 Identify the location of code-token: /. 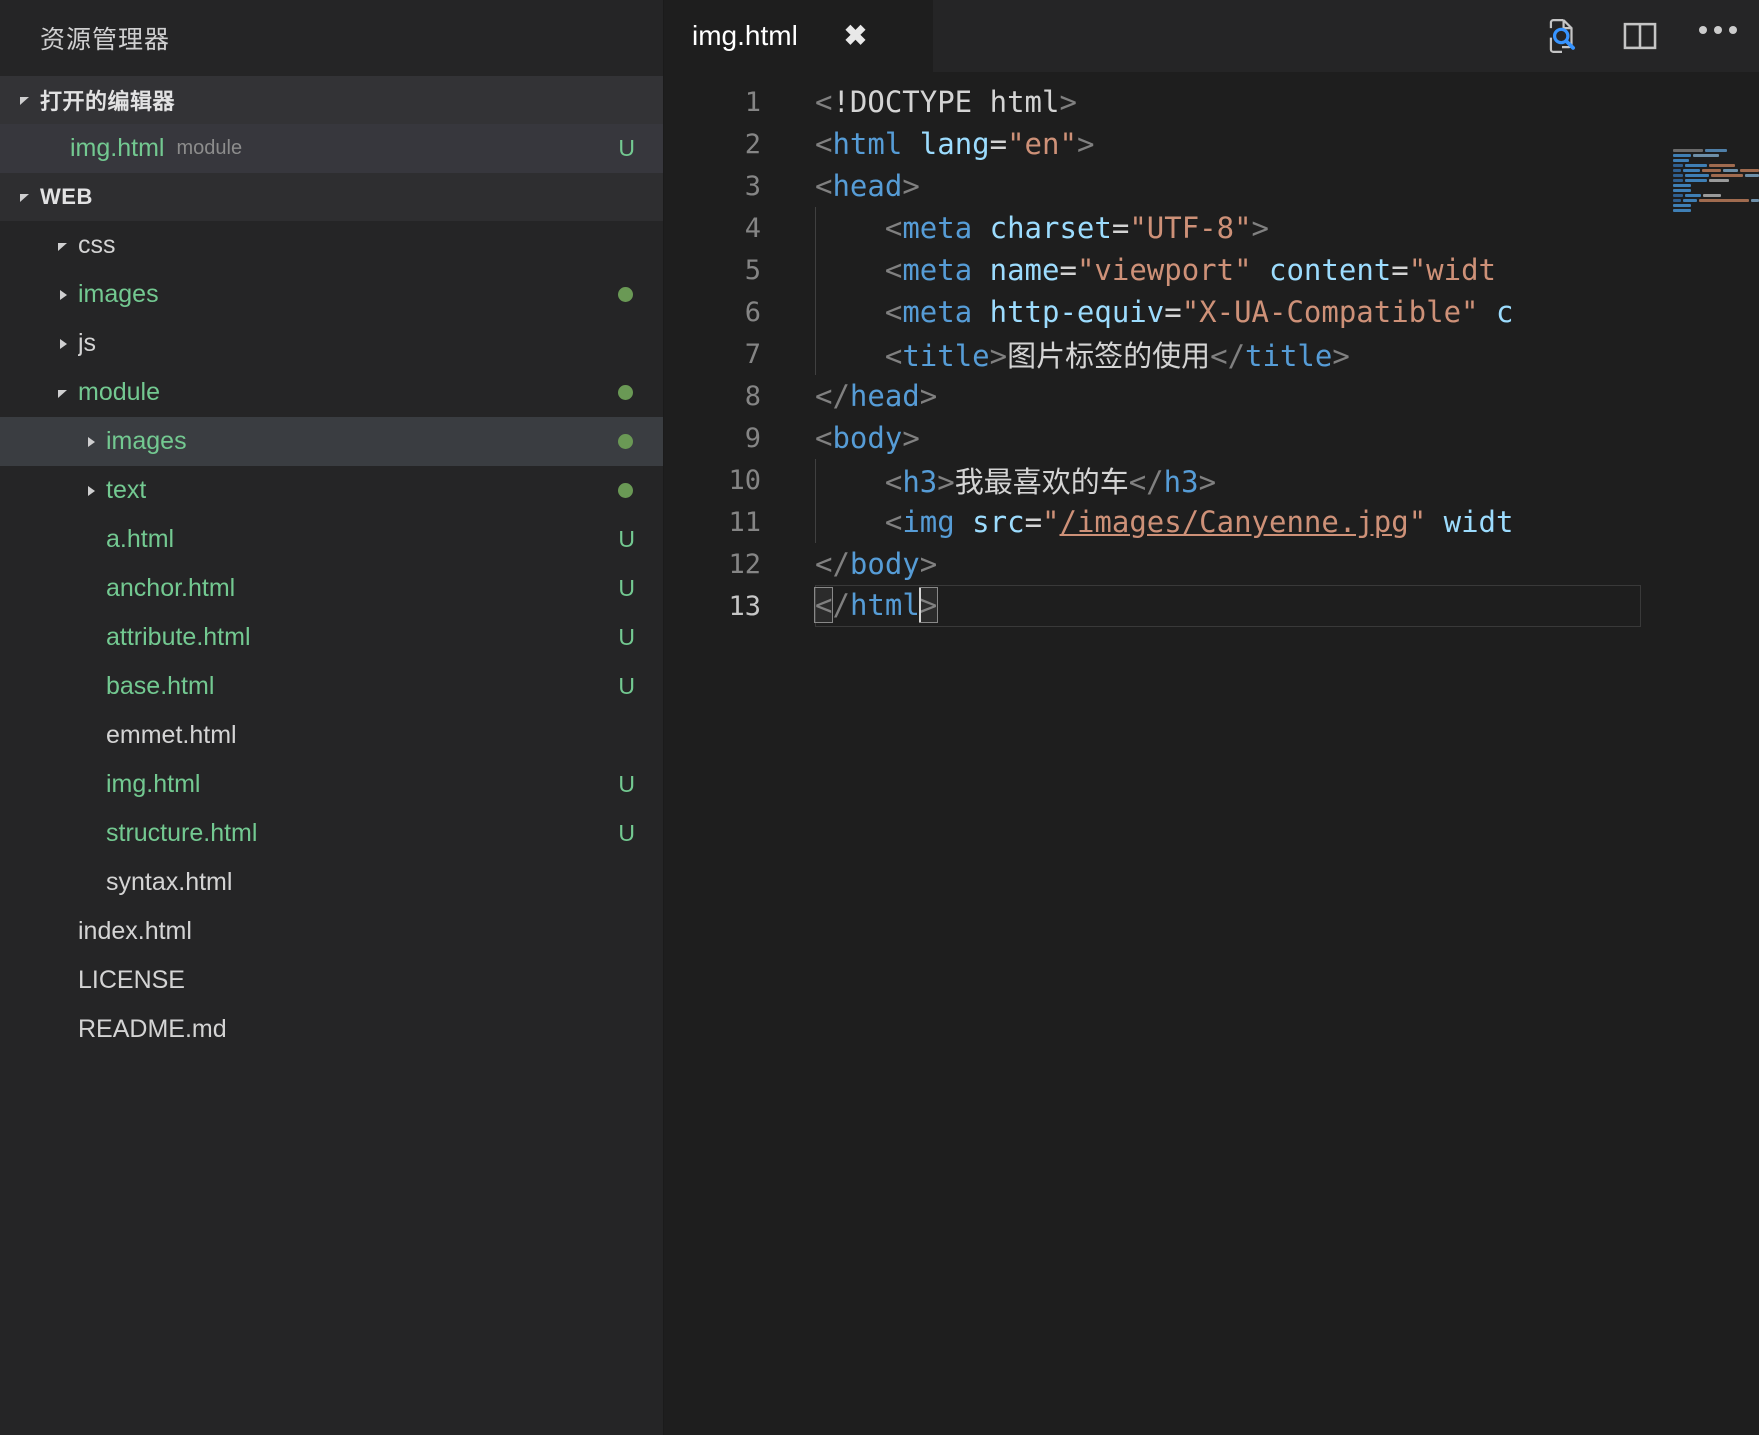
(841, 605).